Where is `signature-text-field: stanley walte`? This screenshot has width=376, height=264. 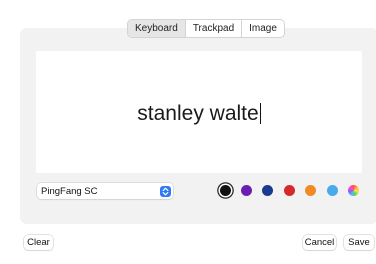
signature-text-field: stanley walte is located at coordinates (199, 114).